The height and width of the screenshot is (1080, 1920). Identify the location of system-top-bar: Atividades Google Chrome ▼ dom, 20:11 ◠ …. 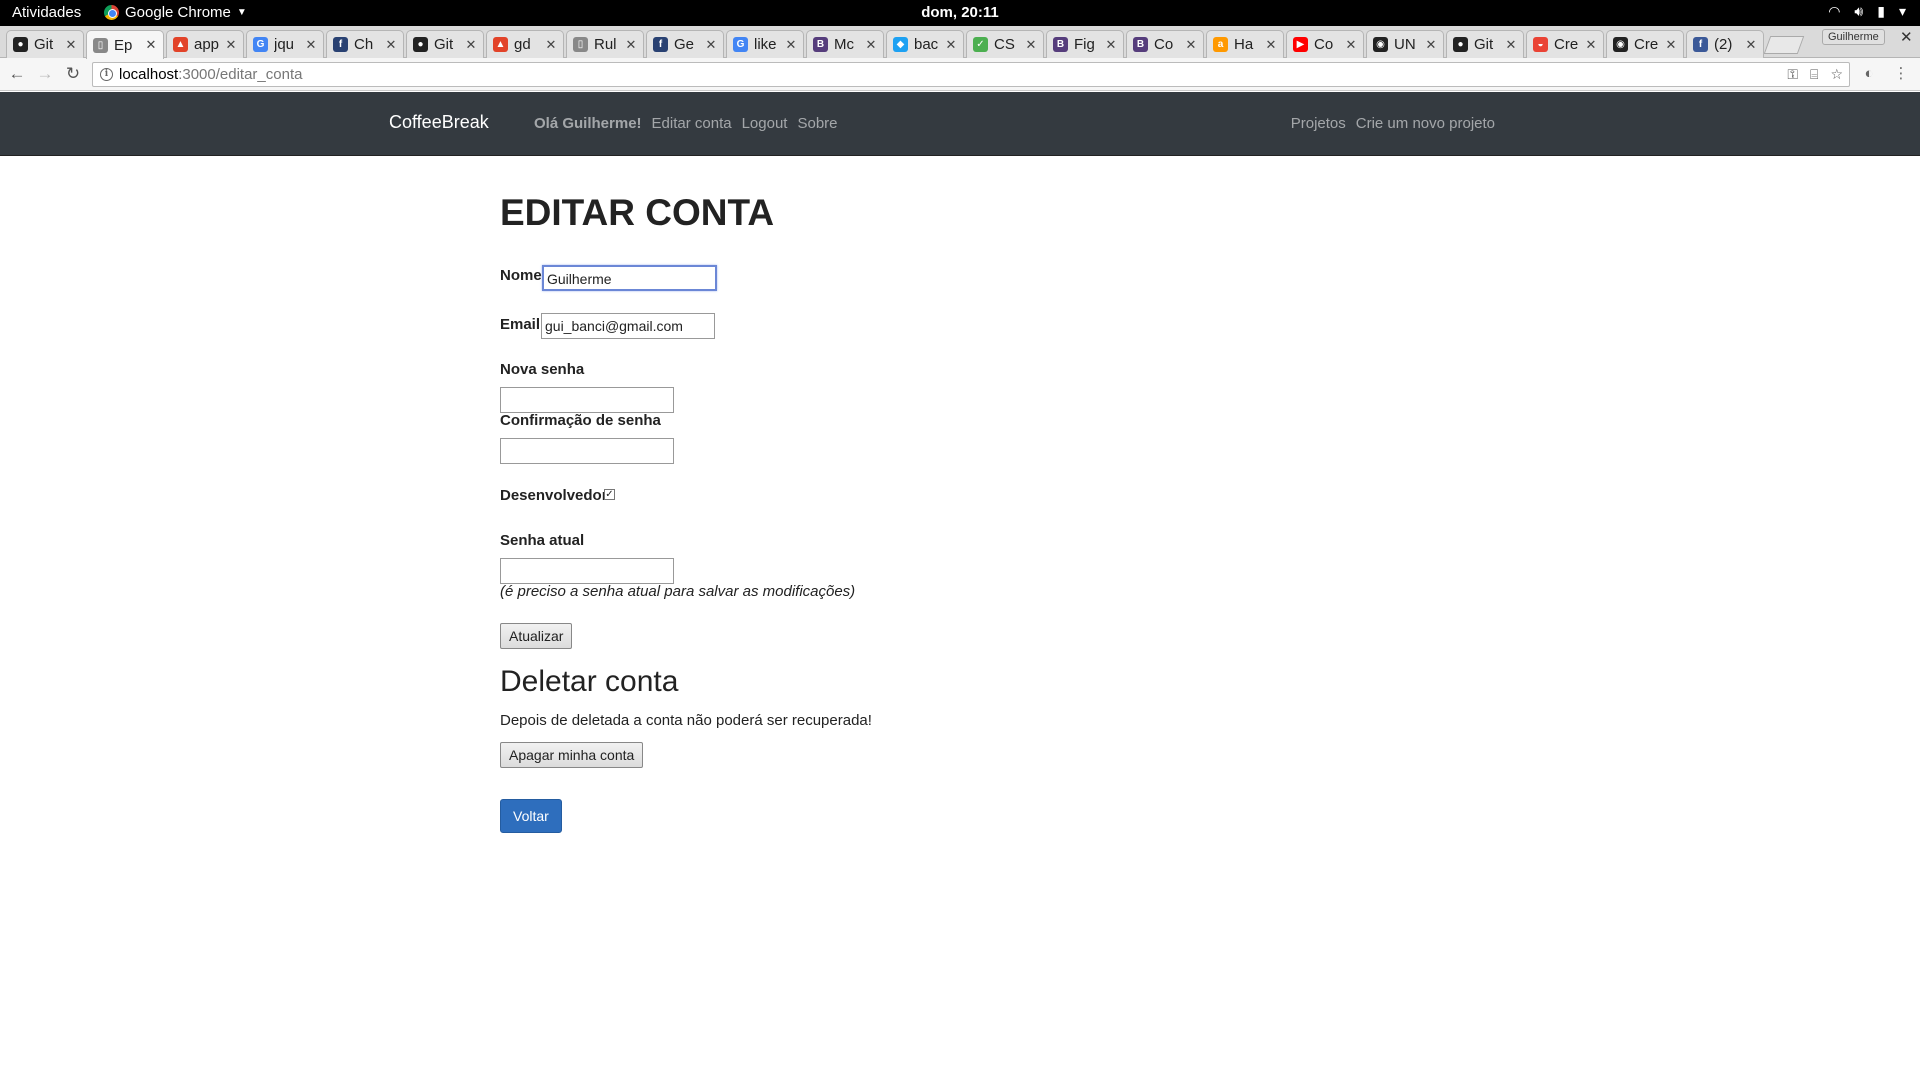
(960, 13).